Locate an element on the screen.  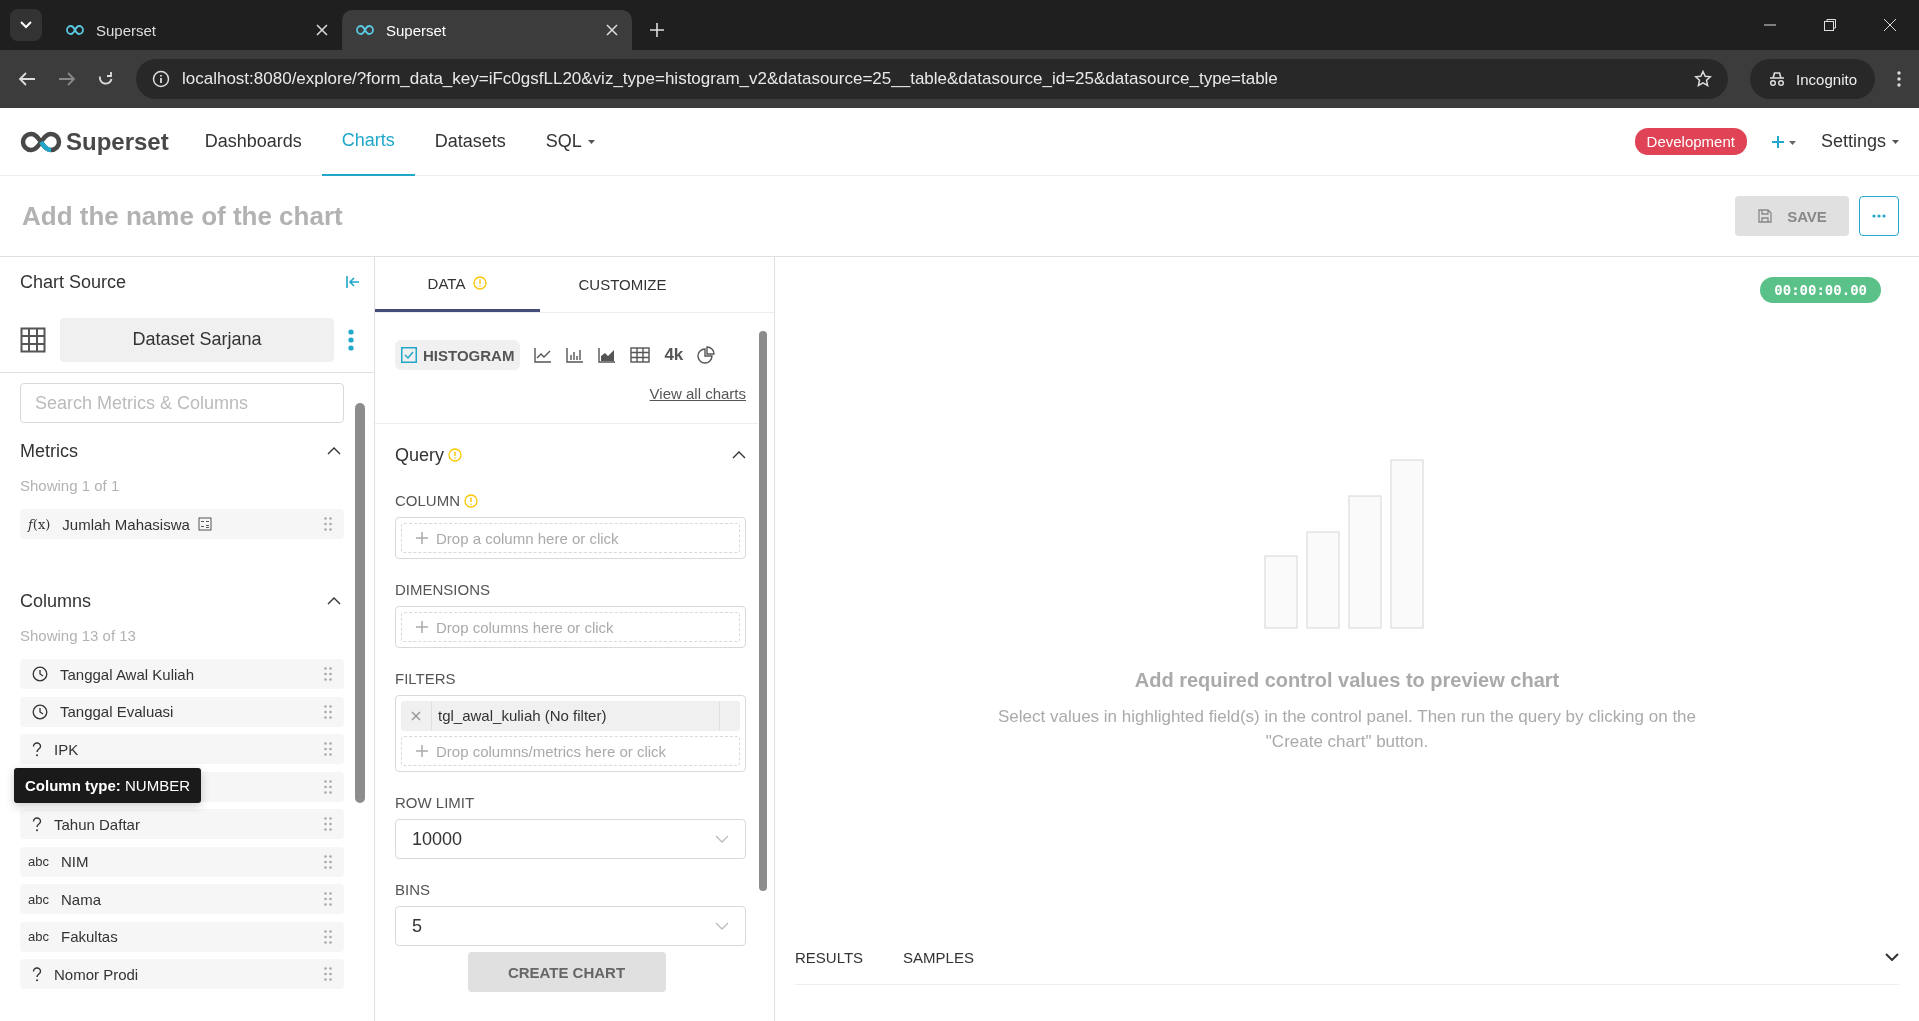
results-panel-tab: RESULTS is located at coordinates (829, 957).